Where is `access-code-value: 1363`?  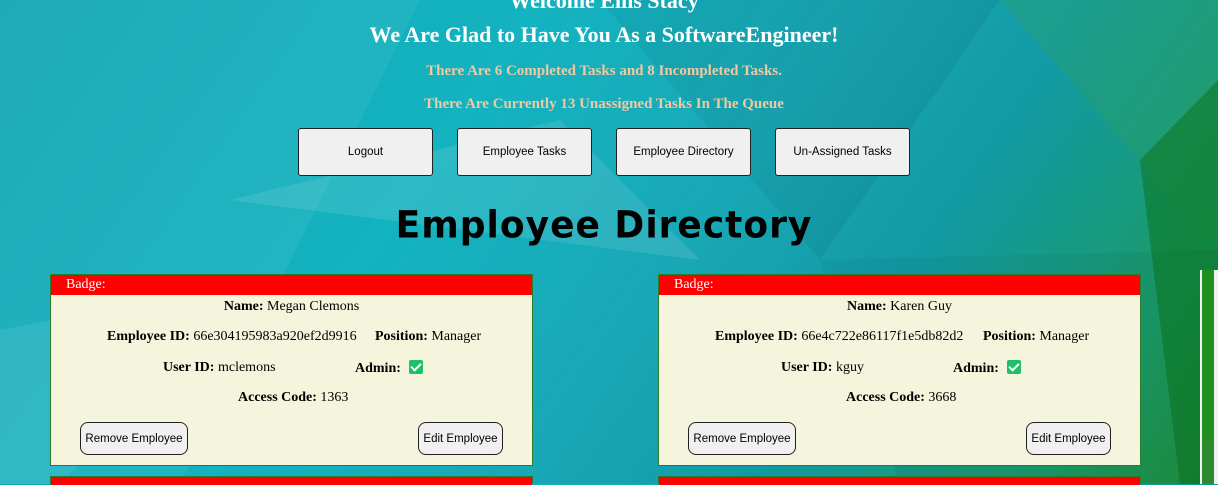
access-code-value: 1363 is located at coordinates (334, 397).